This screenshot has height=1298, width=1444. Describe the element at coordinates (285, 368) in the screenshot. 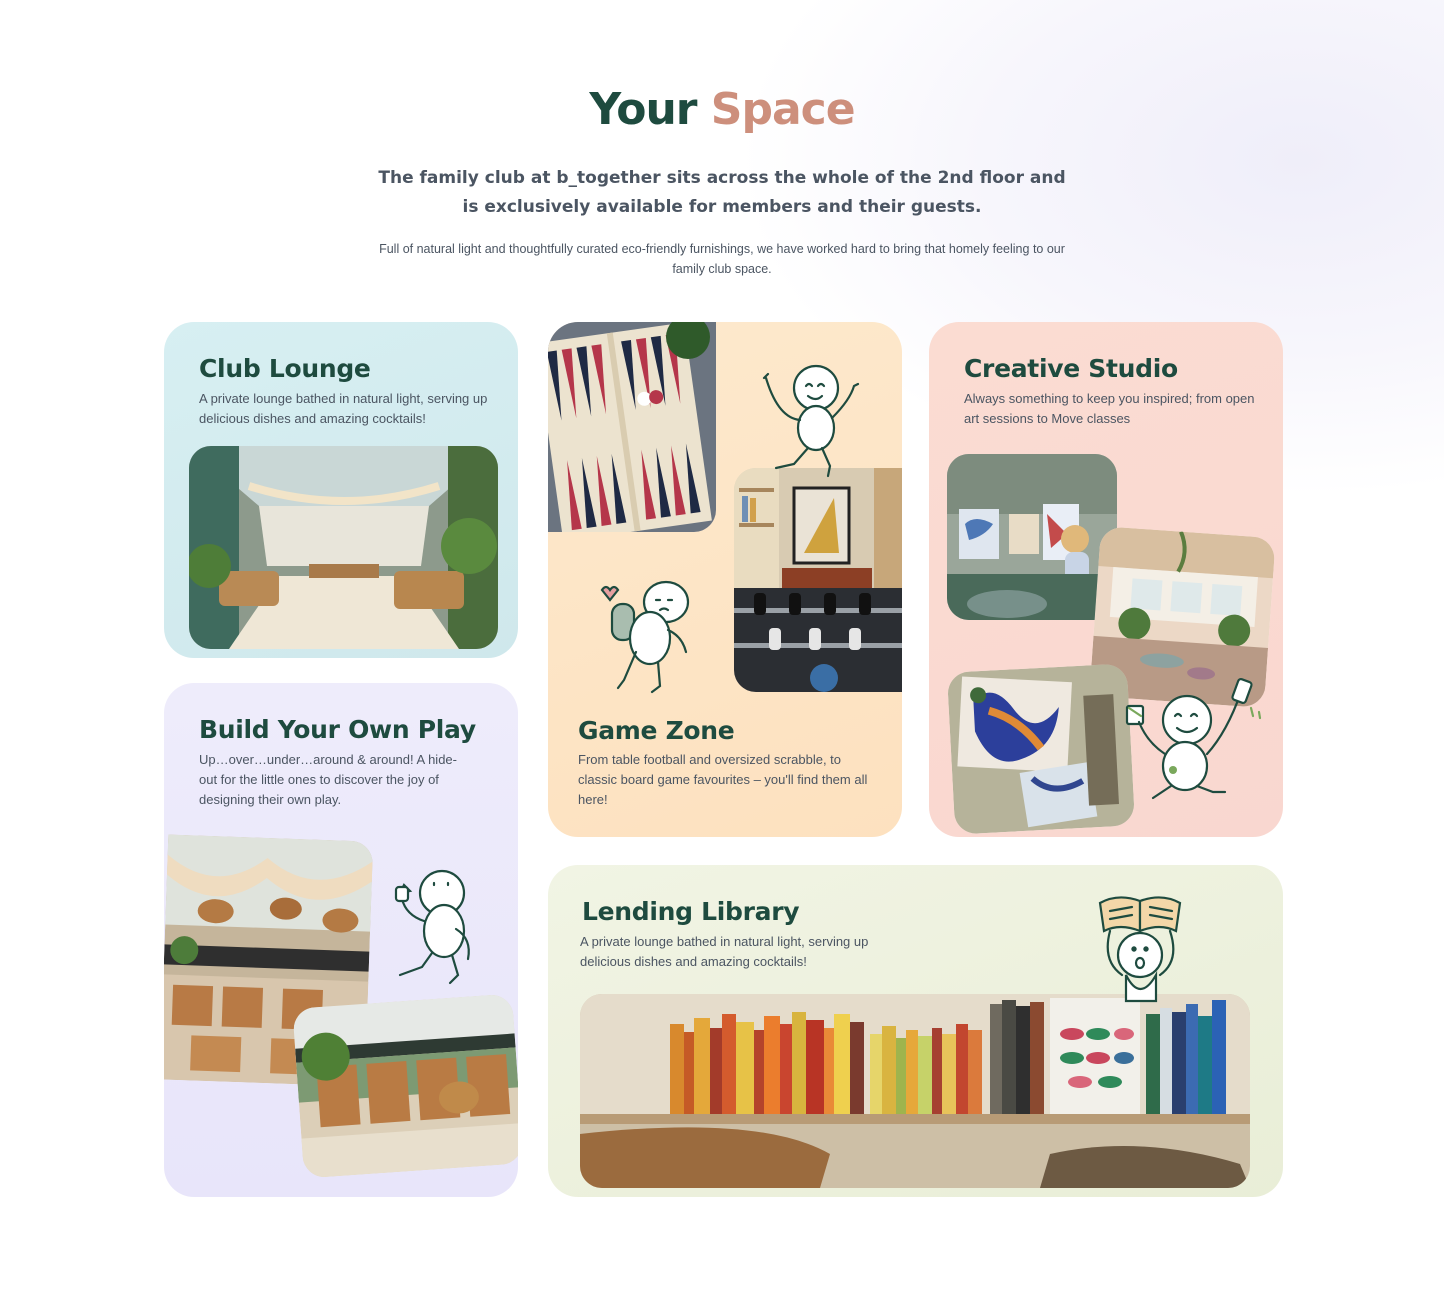

I see `club-lounge-title: Club Lounge` at that location.